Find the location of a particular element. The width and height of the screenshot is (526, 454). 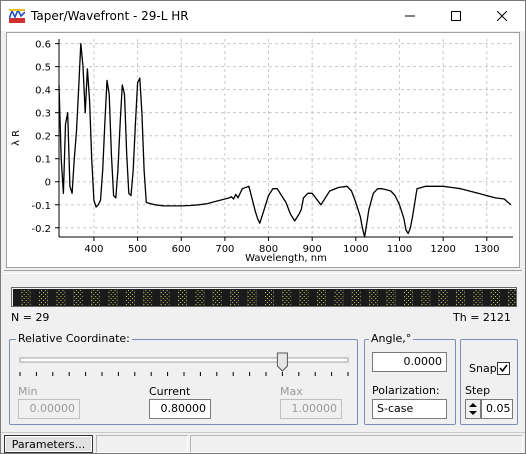

minimize-icon is located at coordinates (410, 16).